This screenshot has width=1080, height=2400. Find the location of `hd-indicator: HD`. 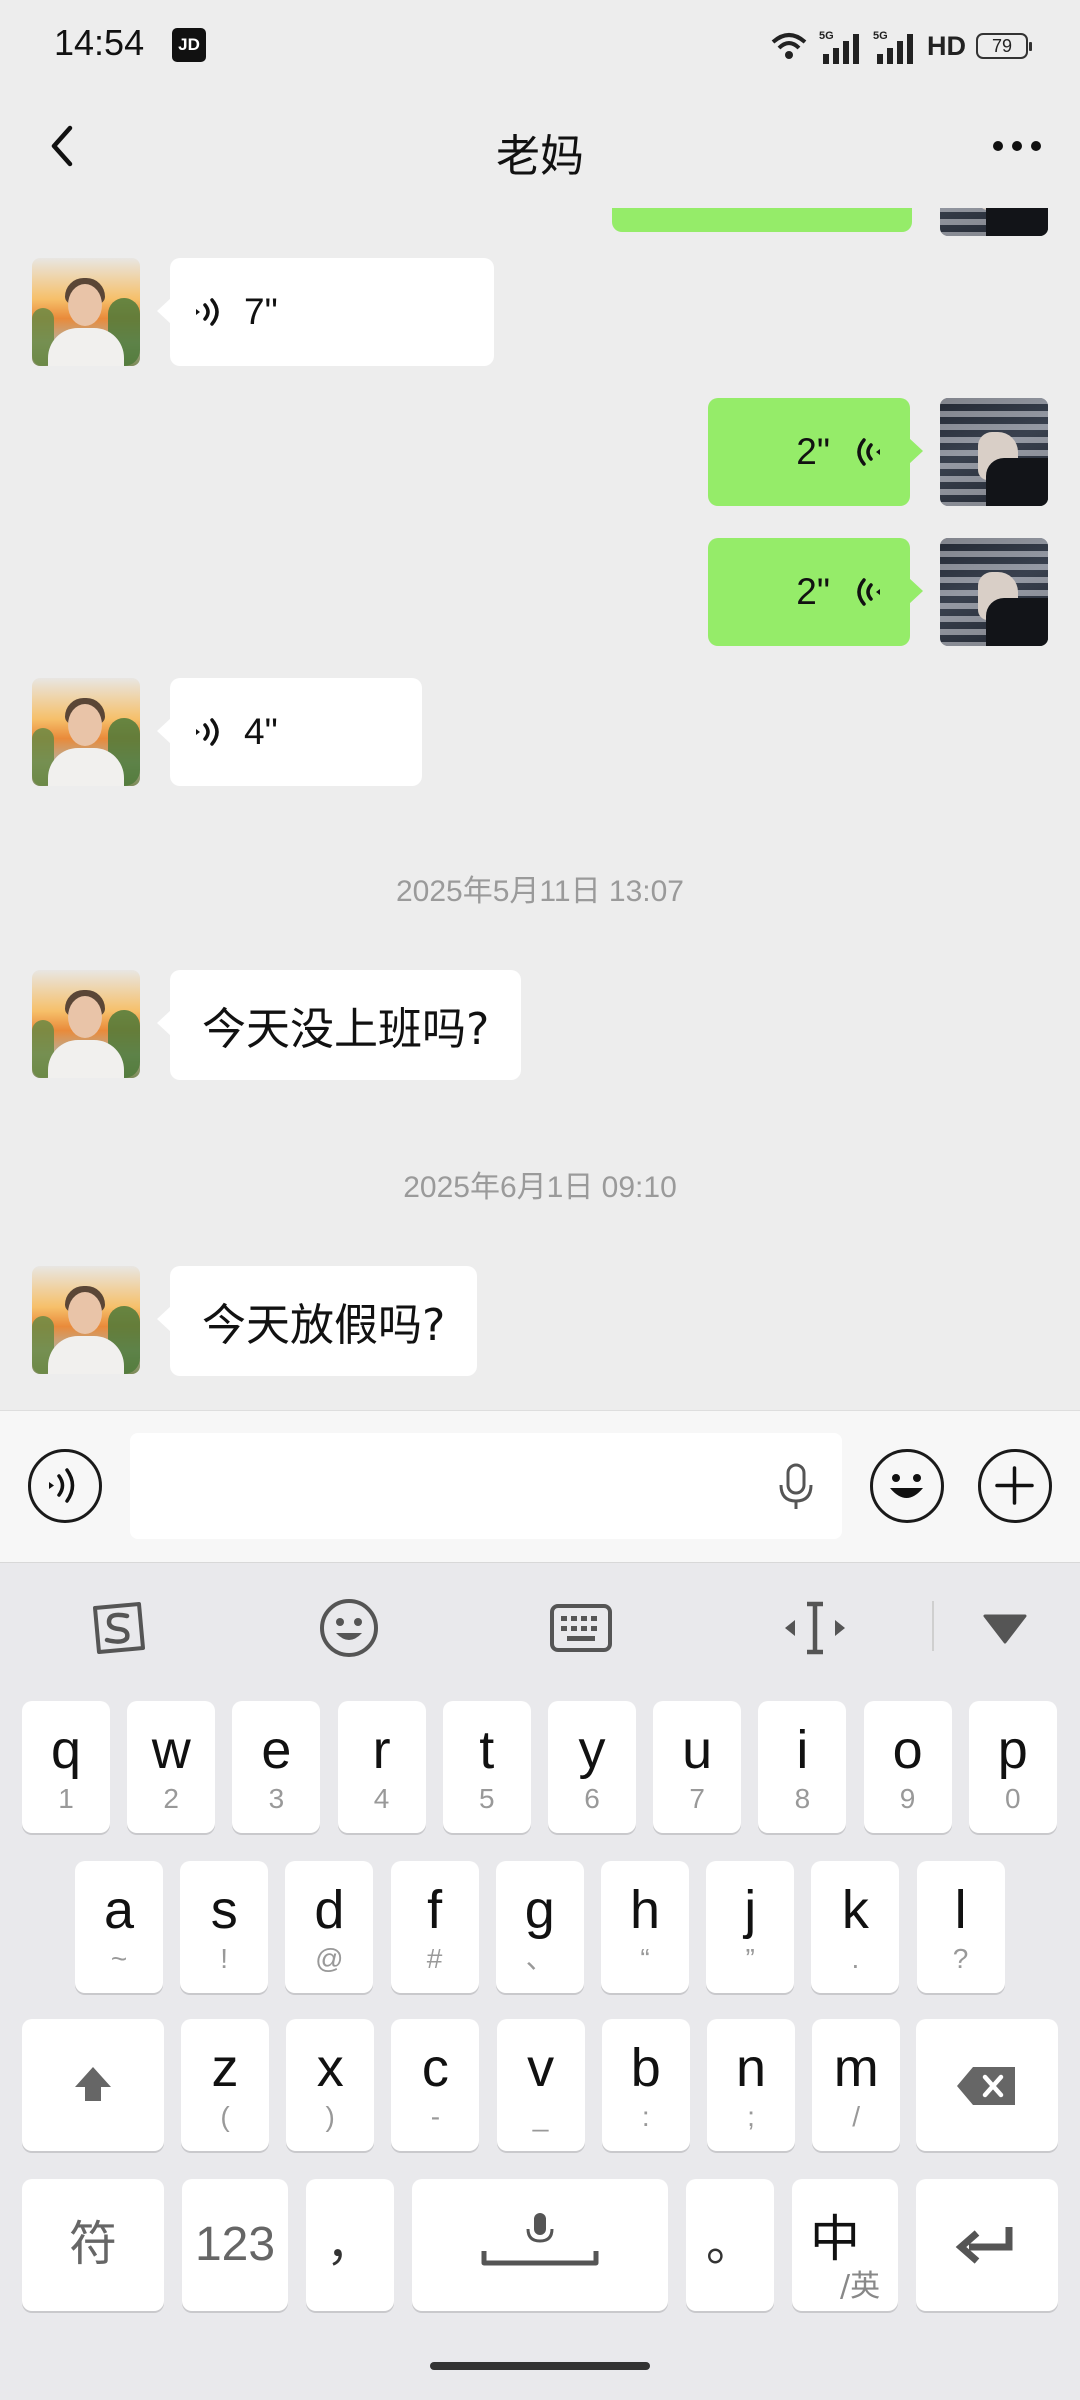

hd-indicator: HD is located at coordinates (946, 45).